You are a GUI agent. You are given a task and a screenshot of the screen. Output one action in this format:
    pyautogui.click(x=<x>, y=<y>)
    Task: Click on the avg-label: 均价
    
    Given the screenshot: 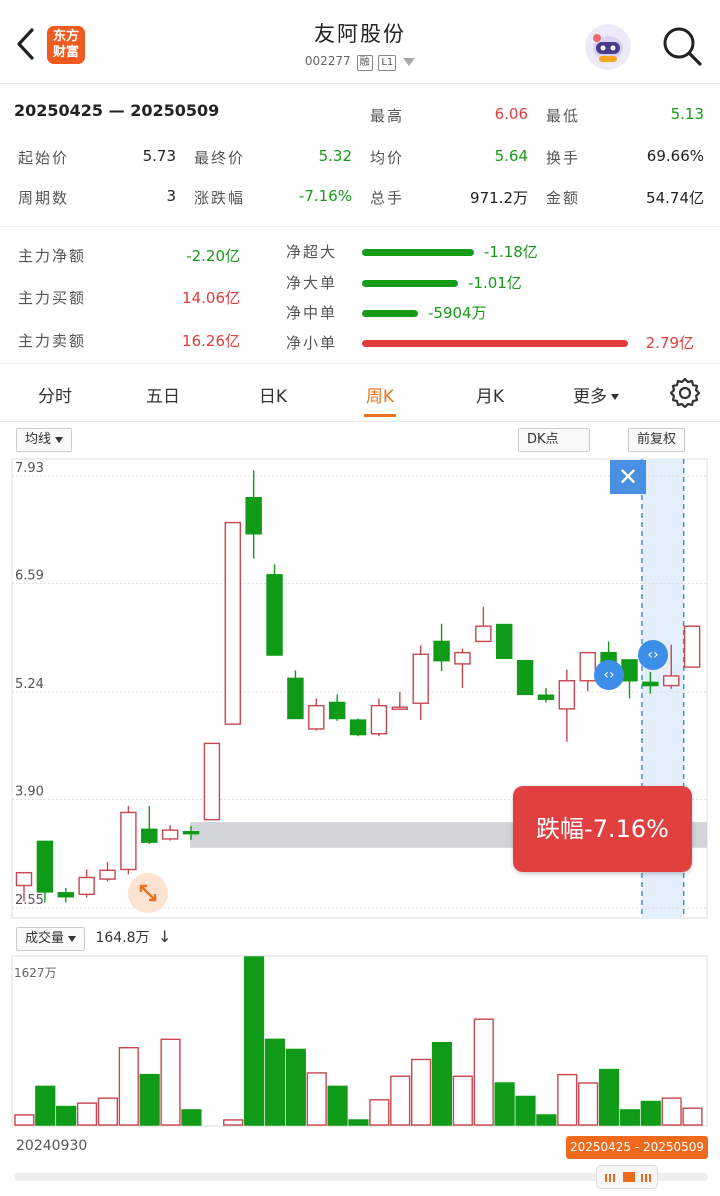 What is the action you would take?
    pyautogui.click(x=387, y=158)
    